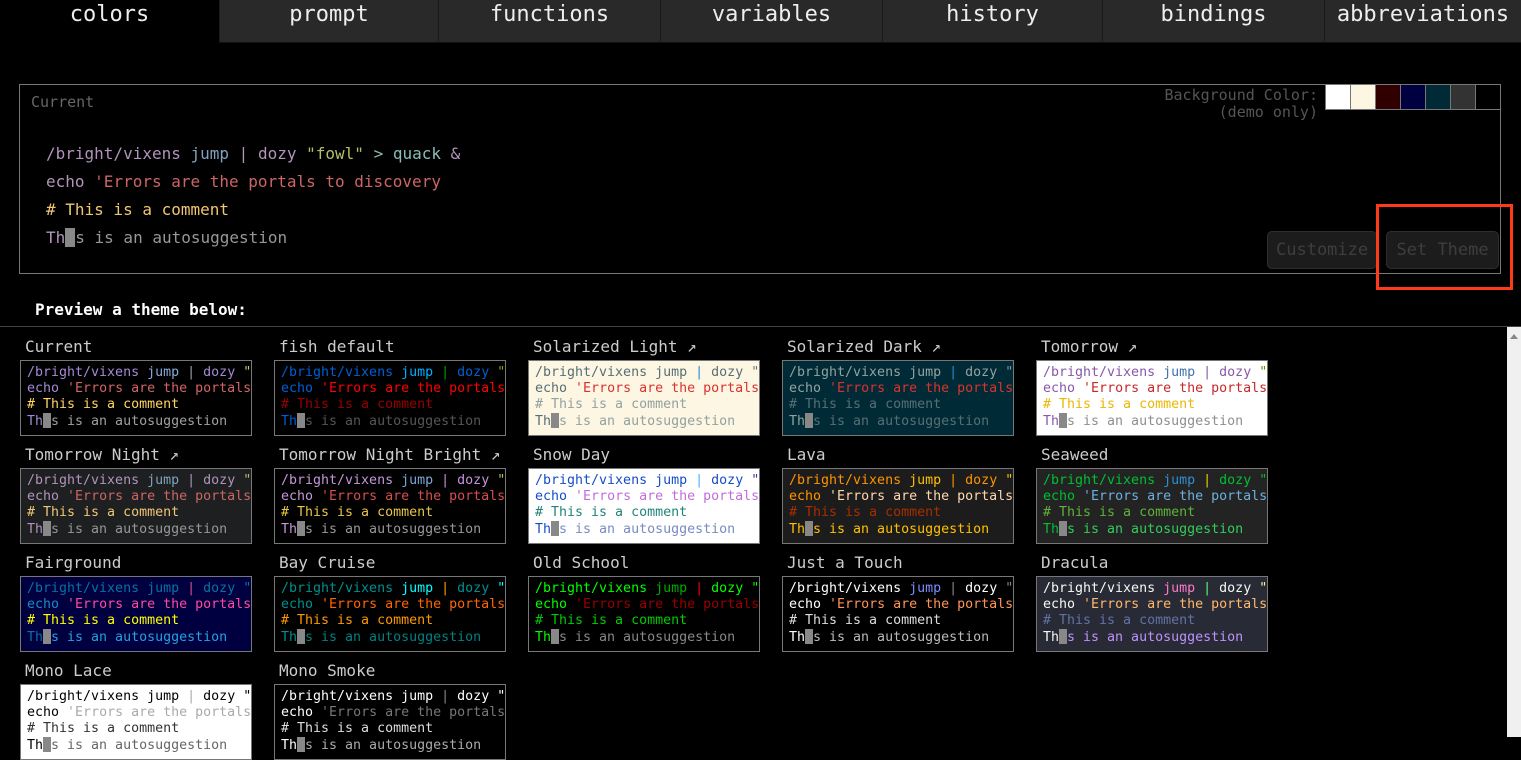 This screenshot has width=1521, height=760. Describe the element at coordinates (901, 405) in the screenshot. I see `preview-line: # This is a comment` at that location.